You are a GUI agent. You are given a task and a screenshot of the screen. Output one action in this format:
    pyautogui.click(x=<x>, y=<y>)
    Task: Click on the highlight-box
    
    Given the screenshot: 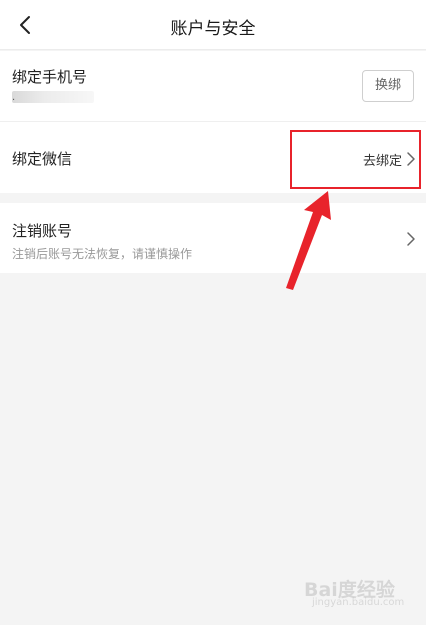 What is the action you would take?
    pyautogui.click(x=355, y=159)
    